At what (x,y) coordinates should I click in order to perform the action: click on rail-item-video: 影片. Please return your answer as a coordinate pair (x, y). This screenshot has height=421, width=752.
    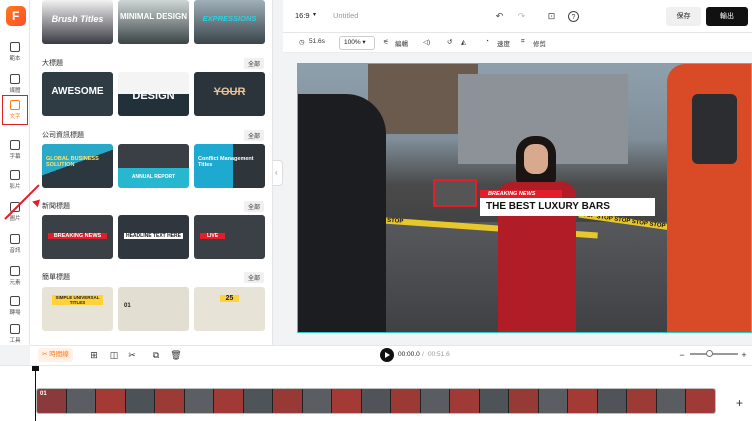
    Looking at the image, I should click on (15, 181).